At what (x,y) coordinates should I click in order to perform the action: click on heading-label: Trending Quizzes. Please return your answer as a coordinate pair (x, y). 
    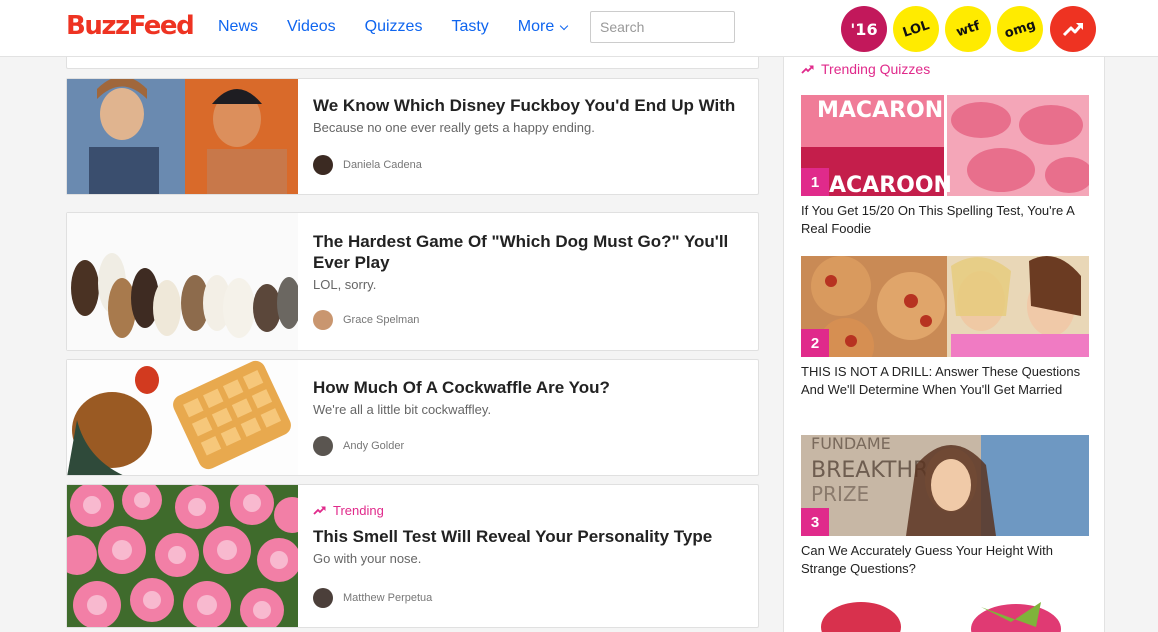
    Looking at the image, I should click on (876, 69).